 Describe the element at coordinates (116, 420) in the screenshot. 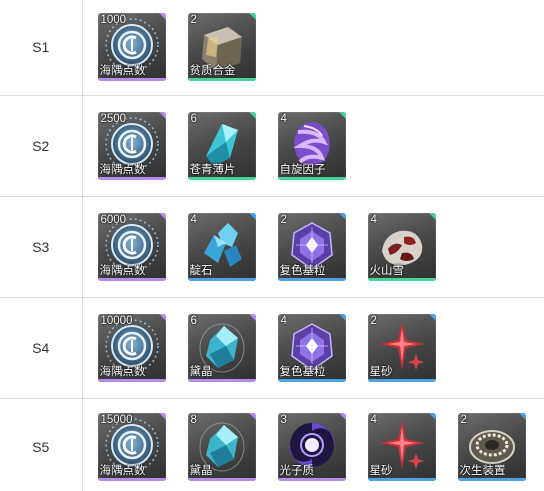

I see `material-count: 15000` at that location.